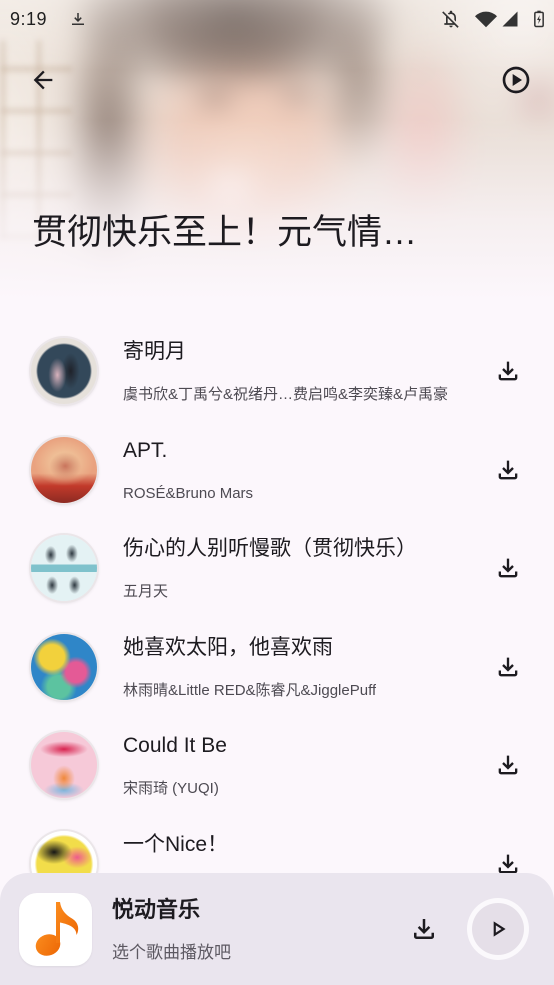 The width and height of the screenshot is (554, 985). I want to click on song-artist: 五月天, so click(146, 591).